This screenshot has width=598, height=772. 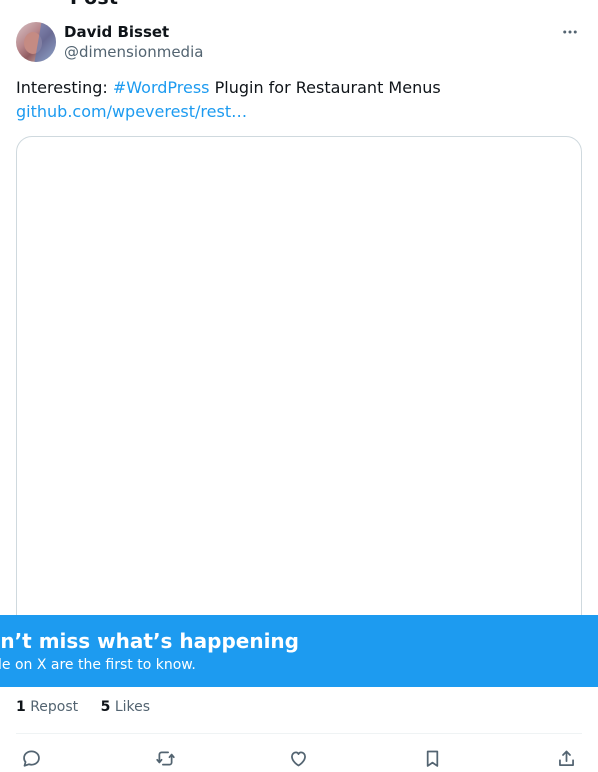 I want to click on share-button, so click(x=566, y=758).